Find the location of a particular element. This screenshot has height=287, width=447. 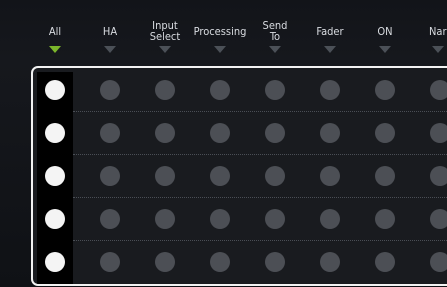

column-label-processing: Processing is located at coordinates (220, 31).